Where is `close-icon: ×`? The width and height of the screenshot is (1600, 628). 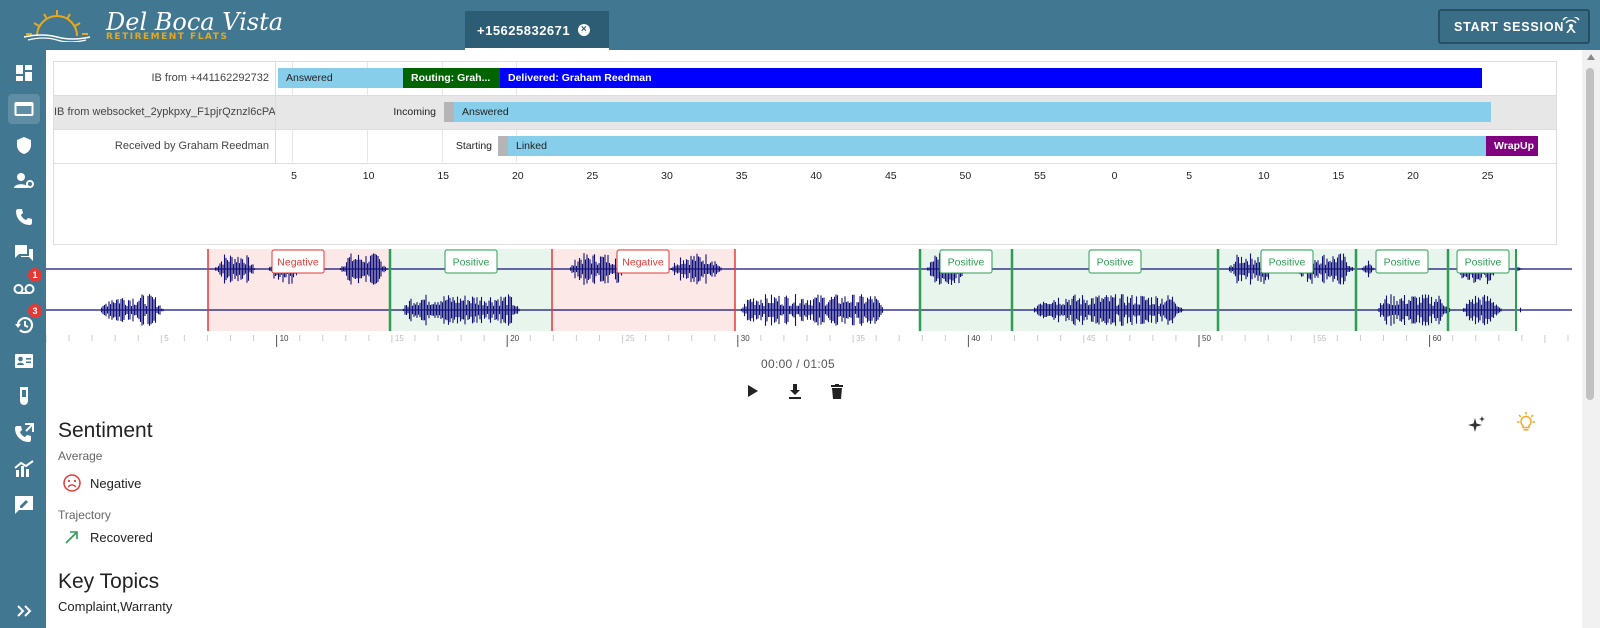
close-icon: × is located at coordinates (584, 30).